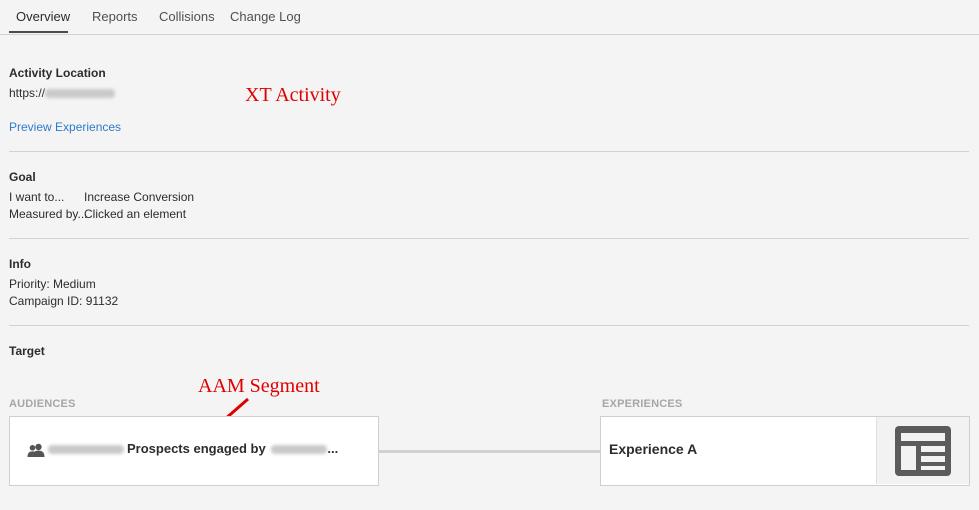  I want to click on goal-measured-value: Clicked an element, so click(135, 214).